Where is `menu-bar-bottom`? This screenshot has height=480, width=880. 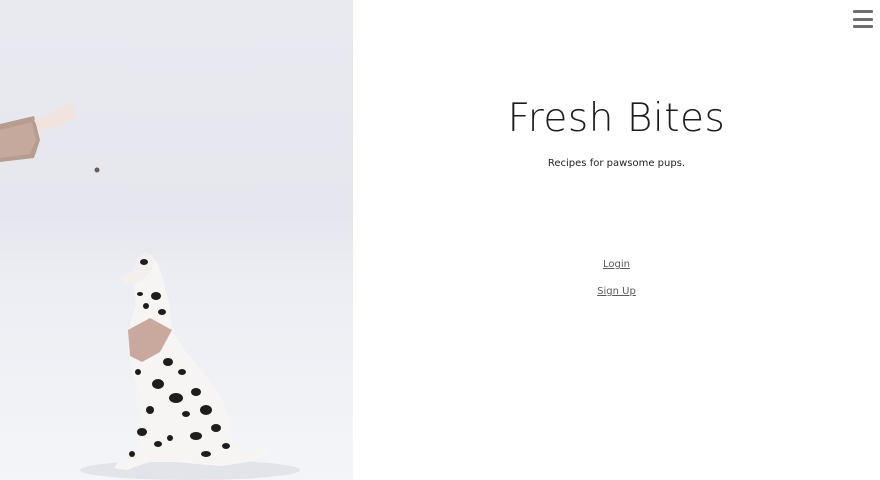 menu-bar-bottom is located at coordinates (863, 26).